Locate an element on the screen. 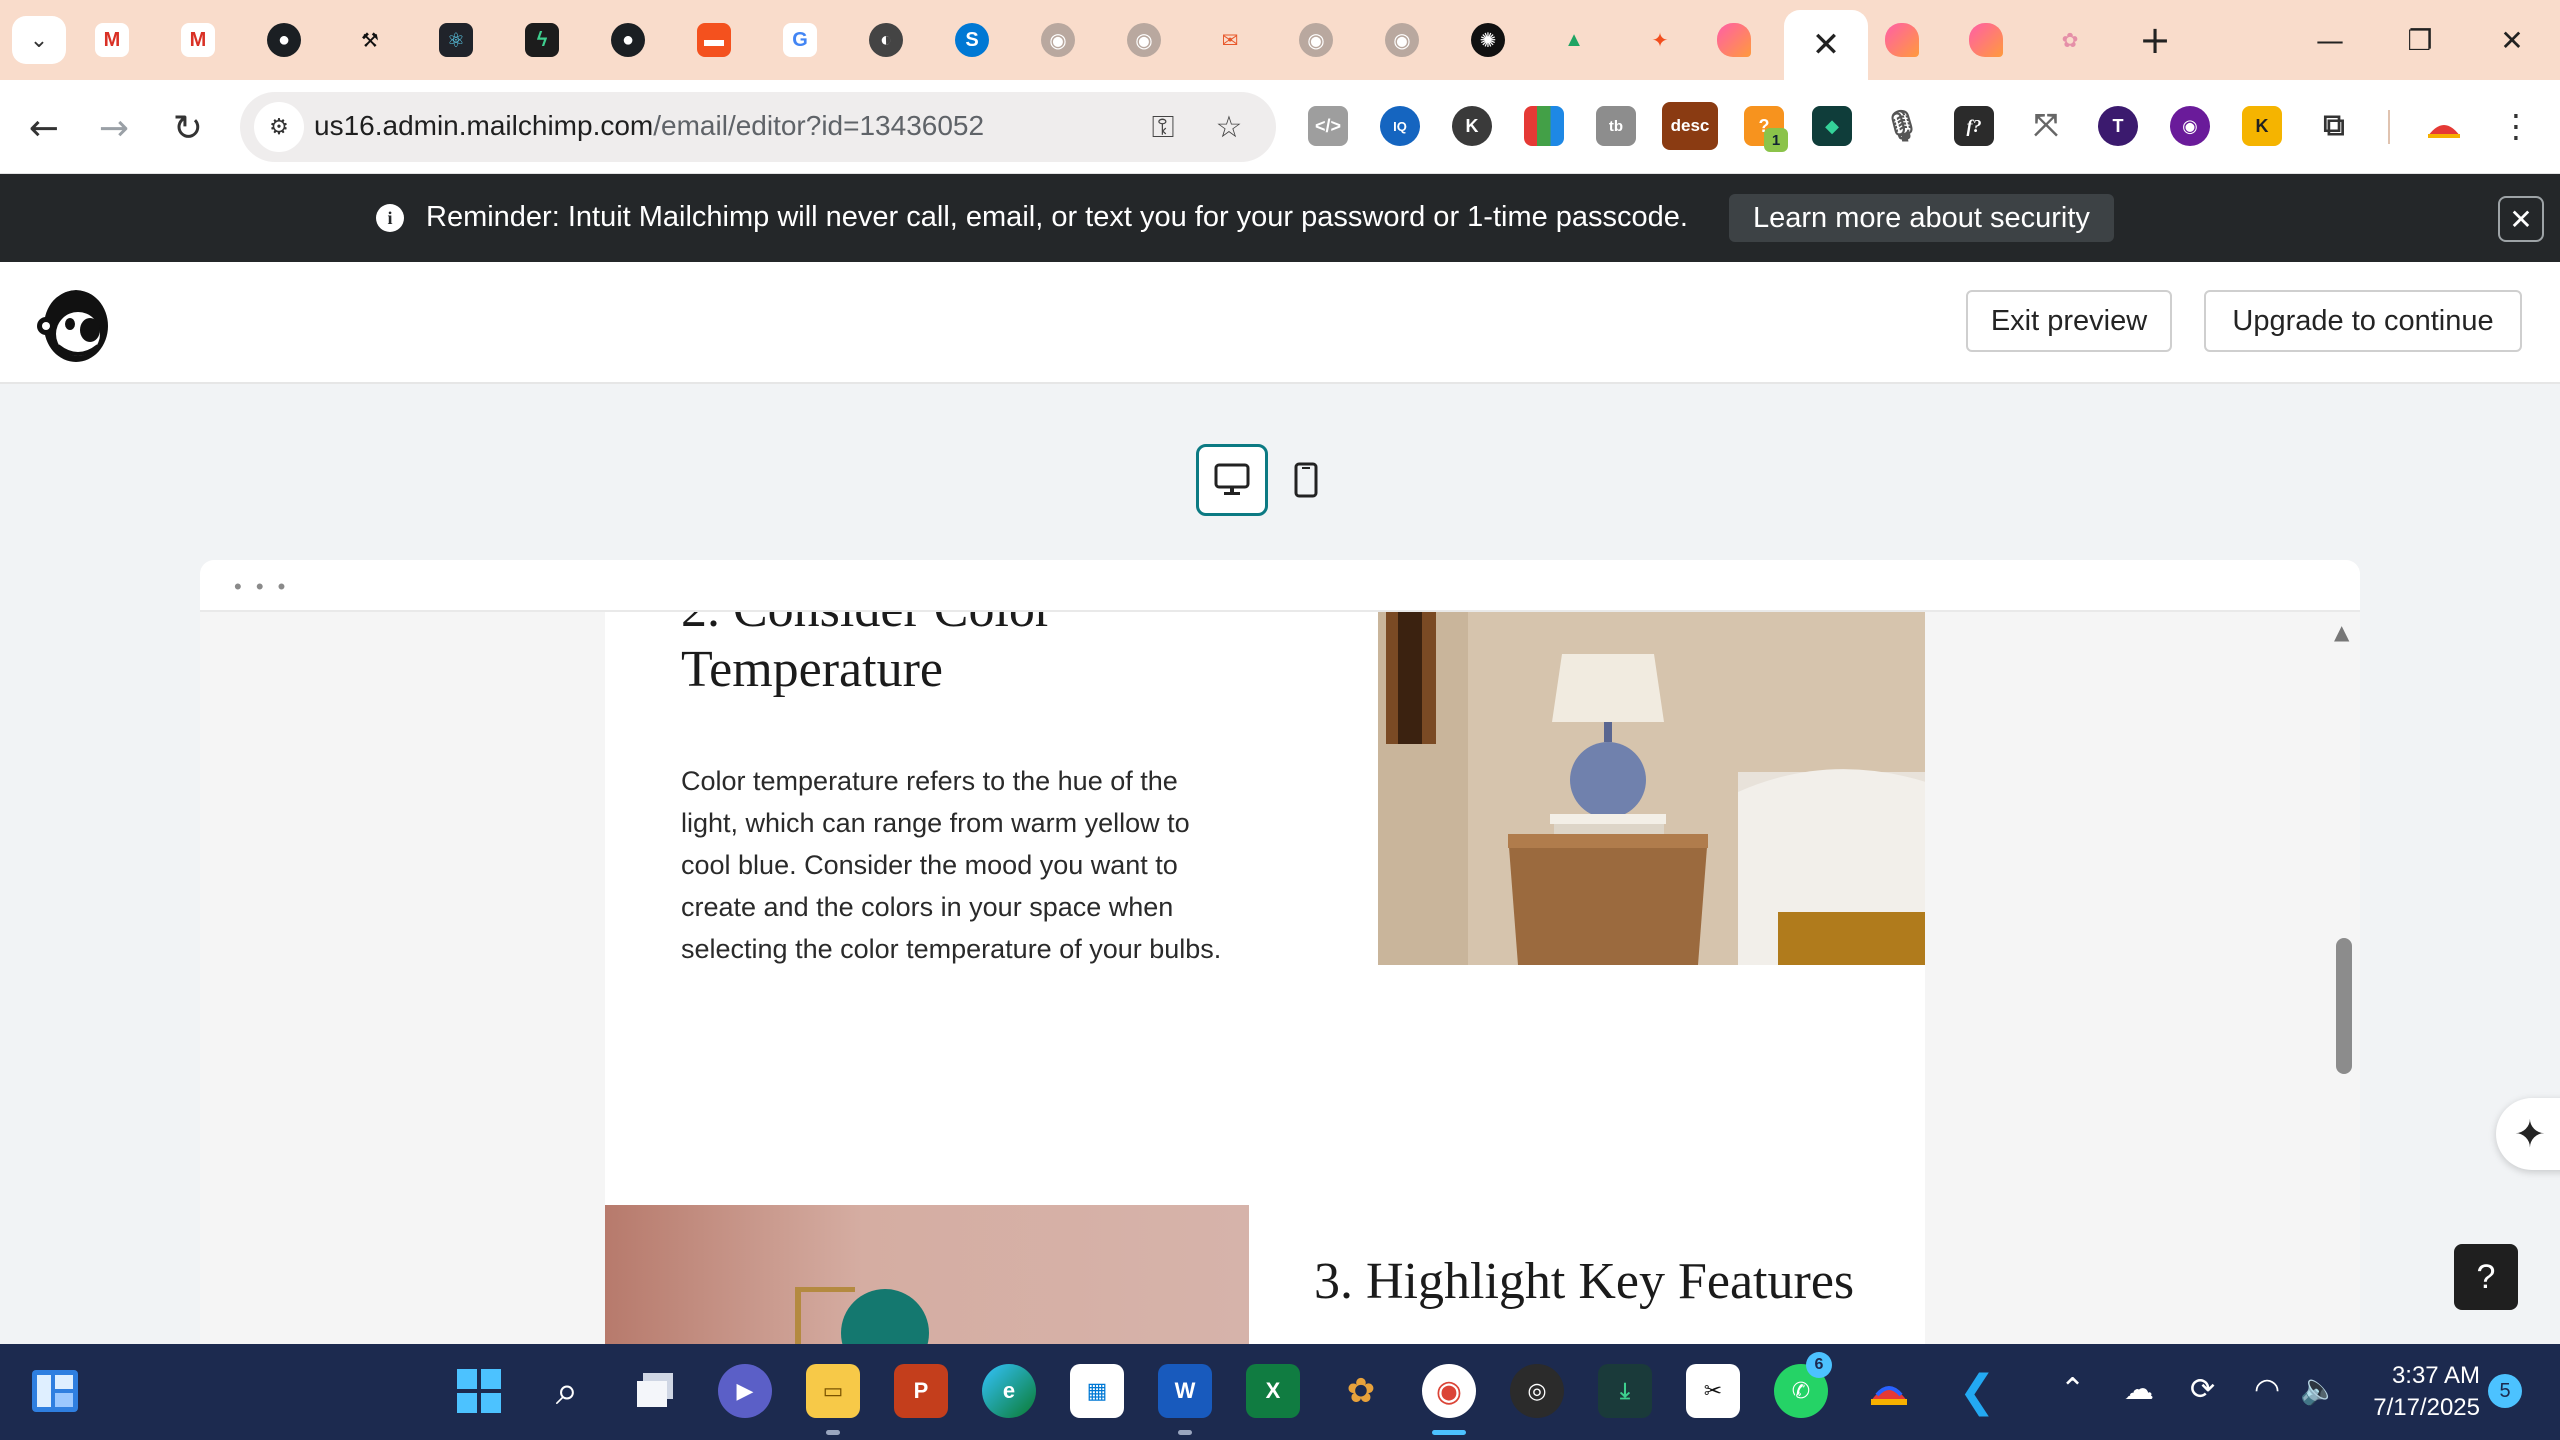  tab-google: G is located at coordinates (800, 40).